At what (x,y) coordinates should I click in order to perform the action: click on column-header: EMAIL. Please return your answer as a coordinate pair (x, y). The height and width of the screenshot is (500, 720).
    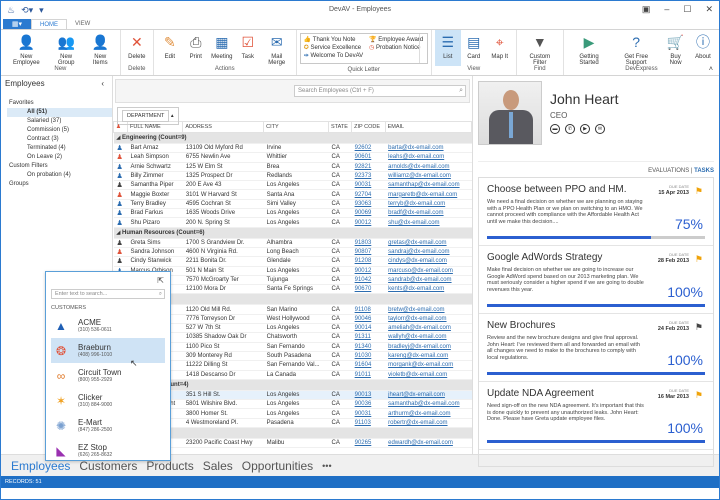
    Looking at the image, I should click on (428, 127).